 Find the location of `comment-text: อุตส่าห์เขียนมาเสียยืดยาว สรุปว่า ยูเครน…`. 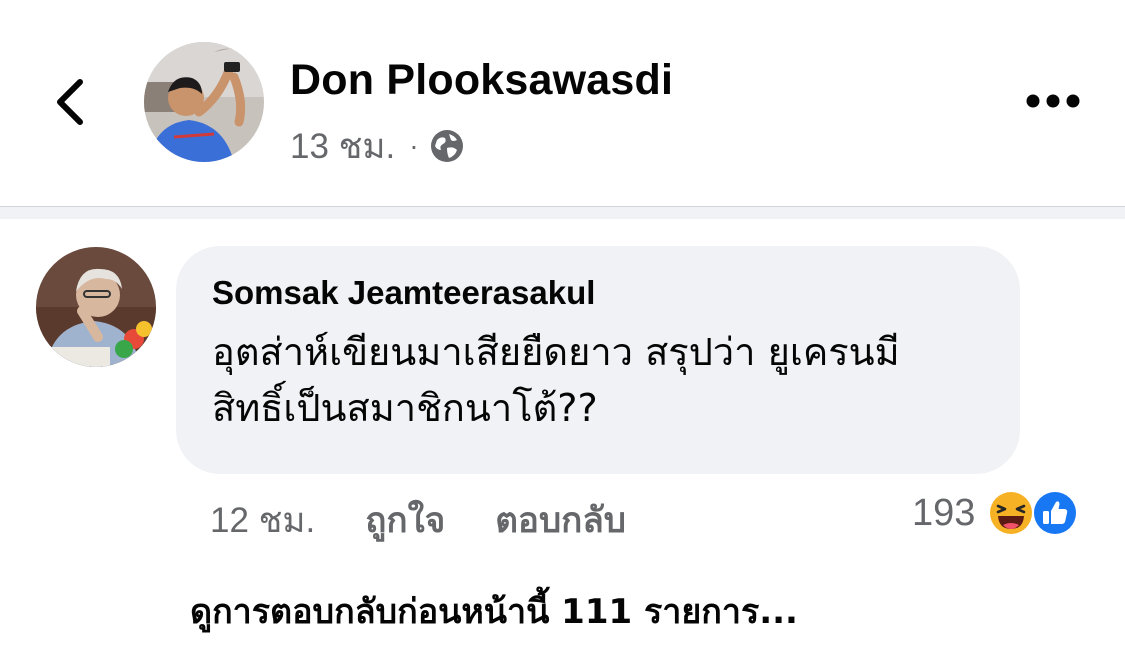

comment-text: อุตส่าห์เขียนมาเสียยืดยาว สรุปว่า ยูเครน… is located at coordinates (602, 380).